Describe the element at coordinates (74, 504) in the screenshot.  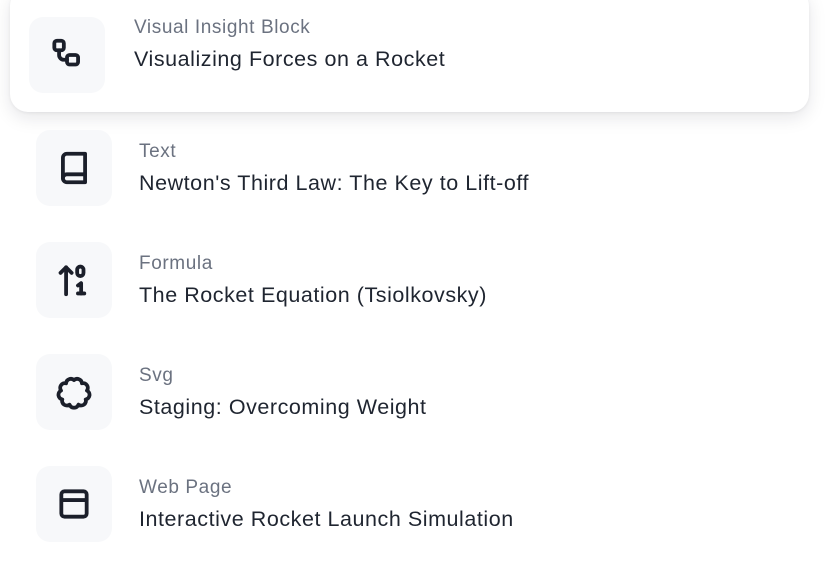
I see `panel-top-icon` at that location.